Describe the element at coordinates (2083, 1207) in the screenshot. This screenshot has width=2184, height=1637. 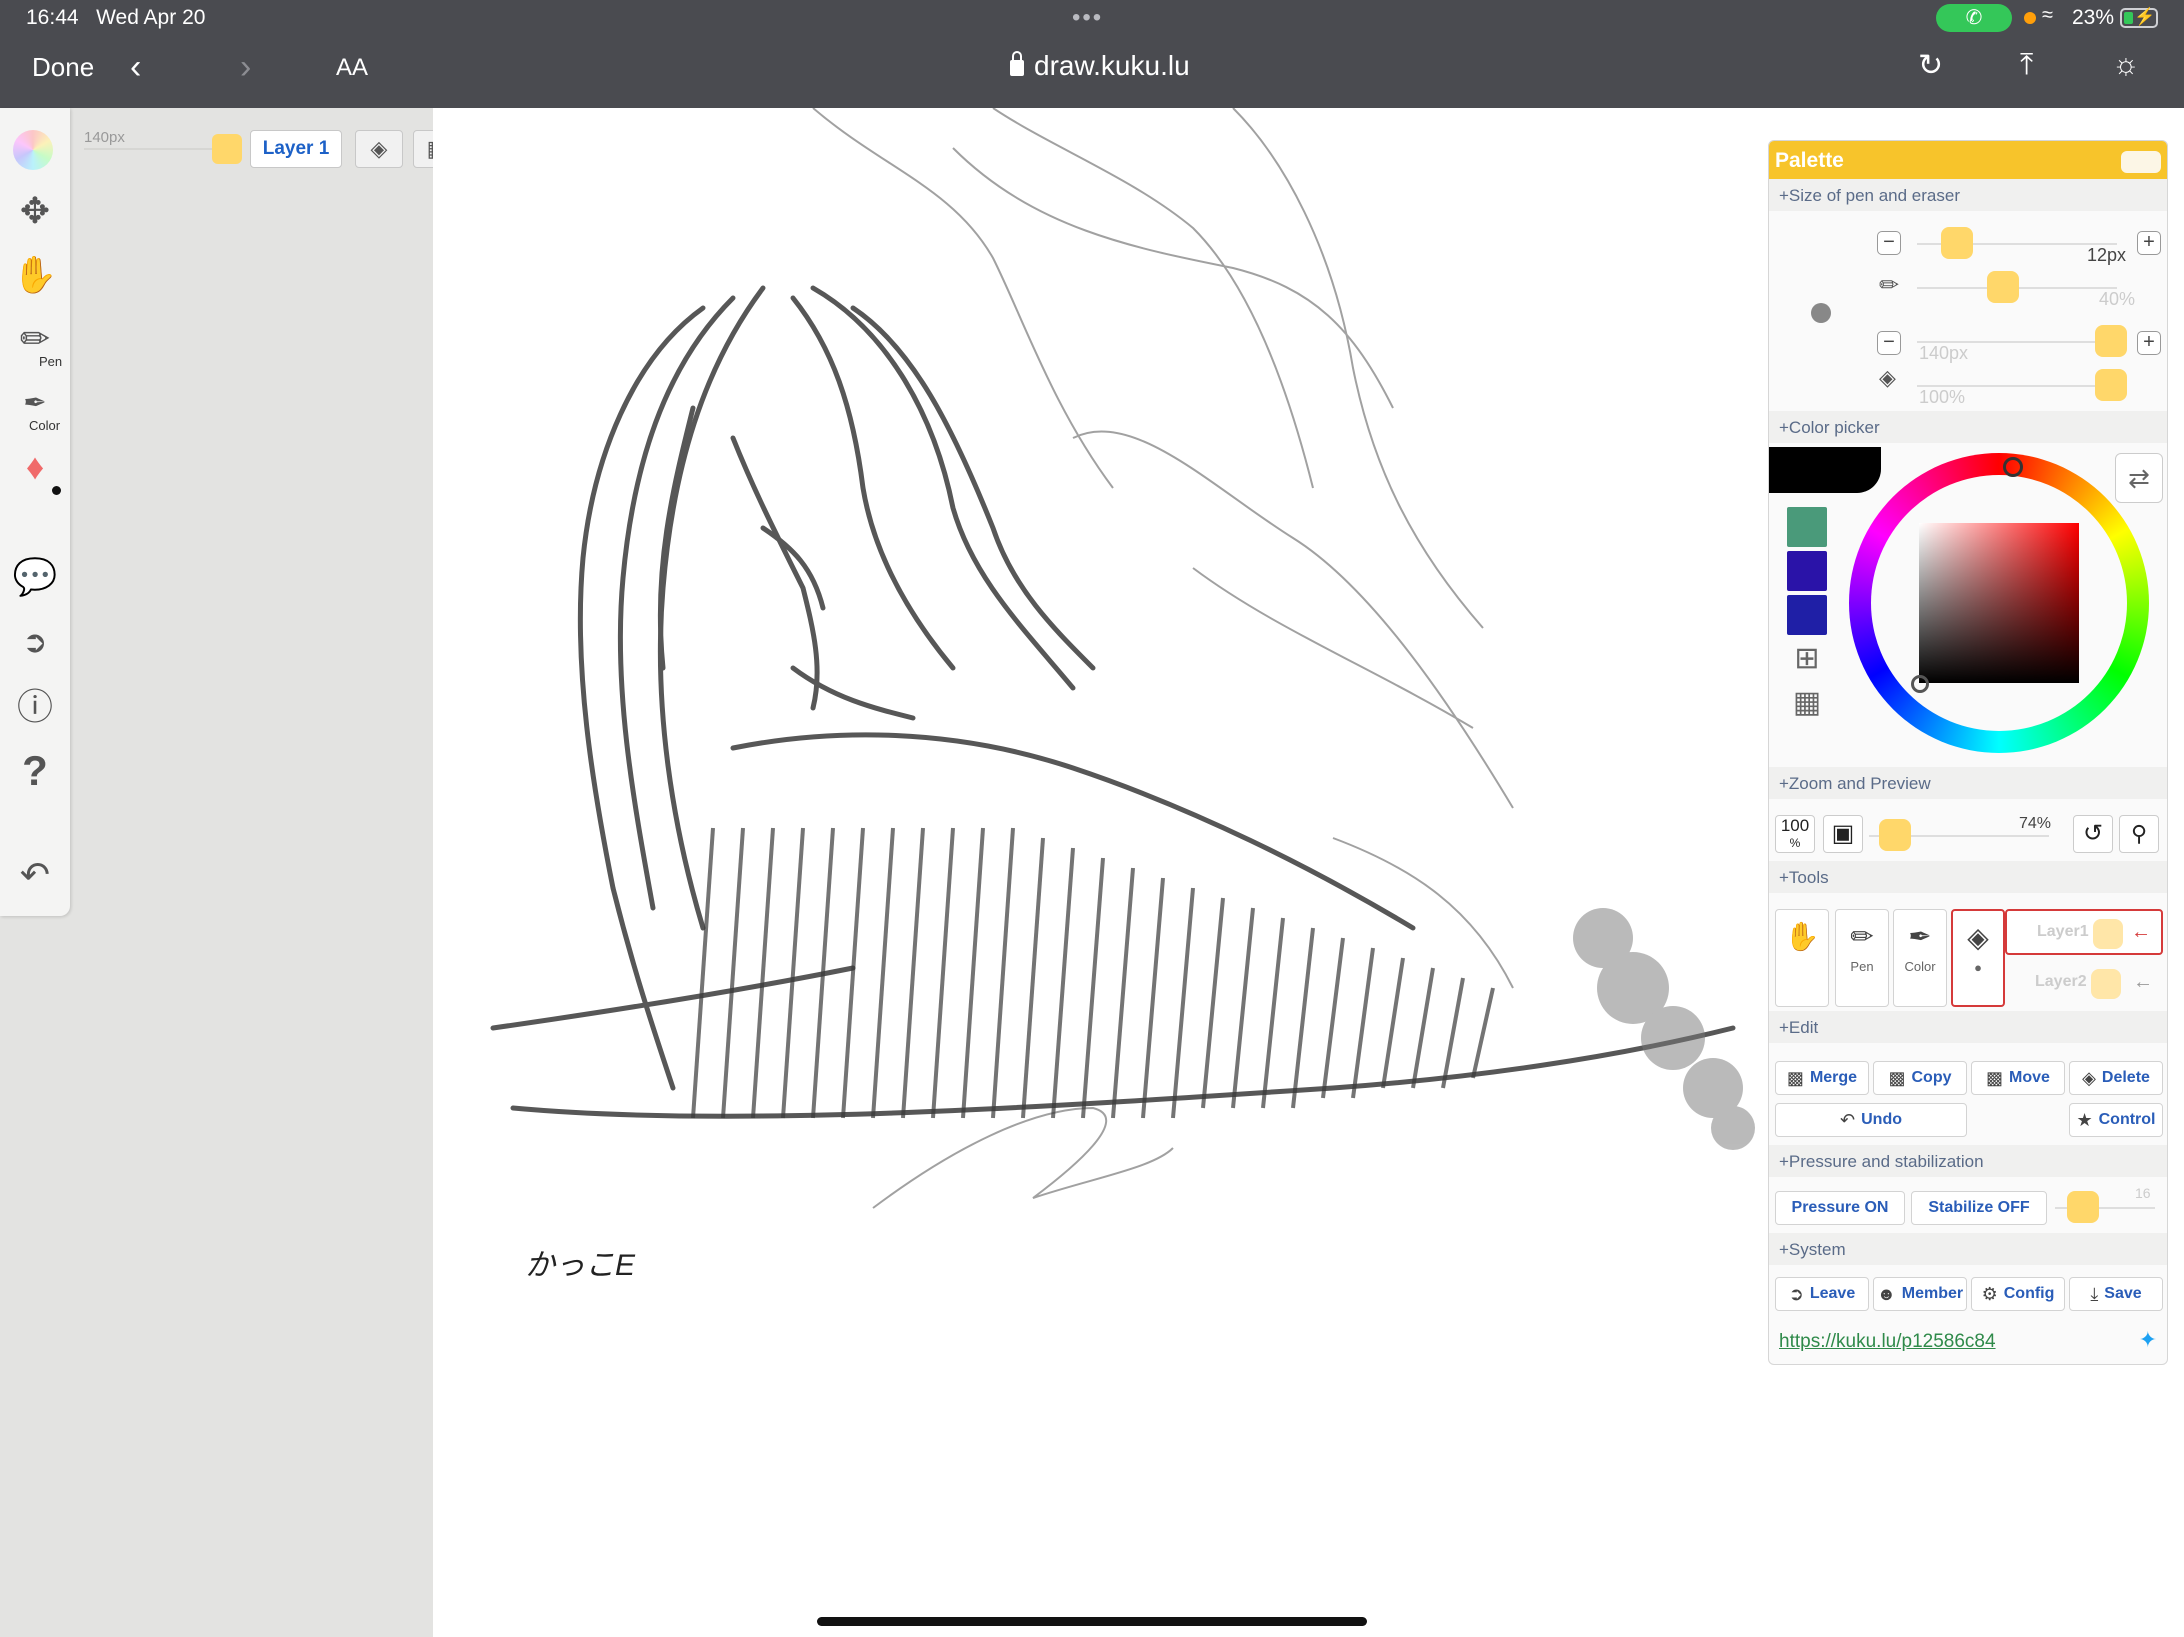
I see `stabilize-knob` at that location.